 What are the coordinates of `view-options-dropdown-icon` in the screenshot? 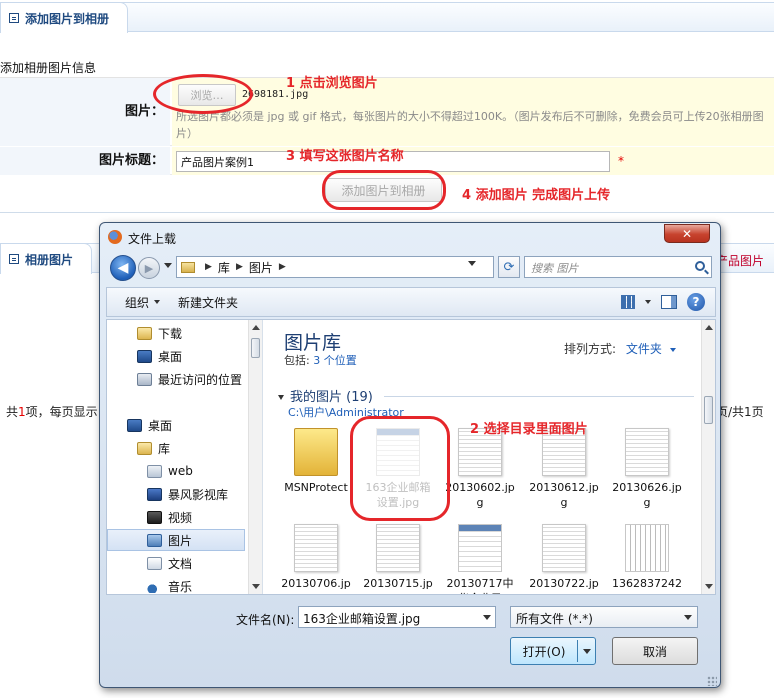 It's located at (648, 302).